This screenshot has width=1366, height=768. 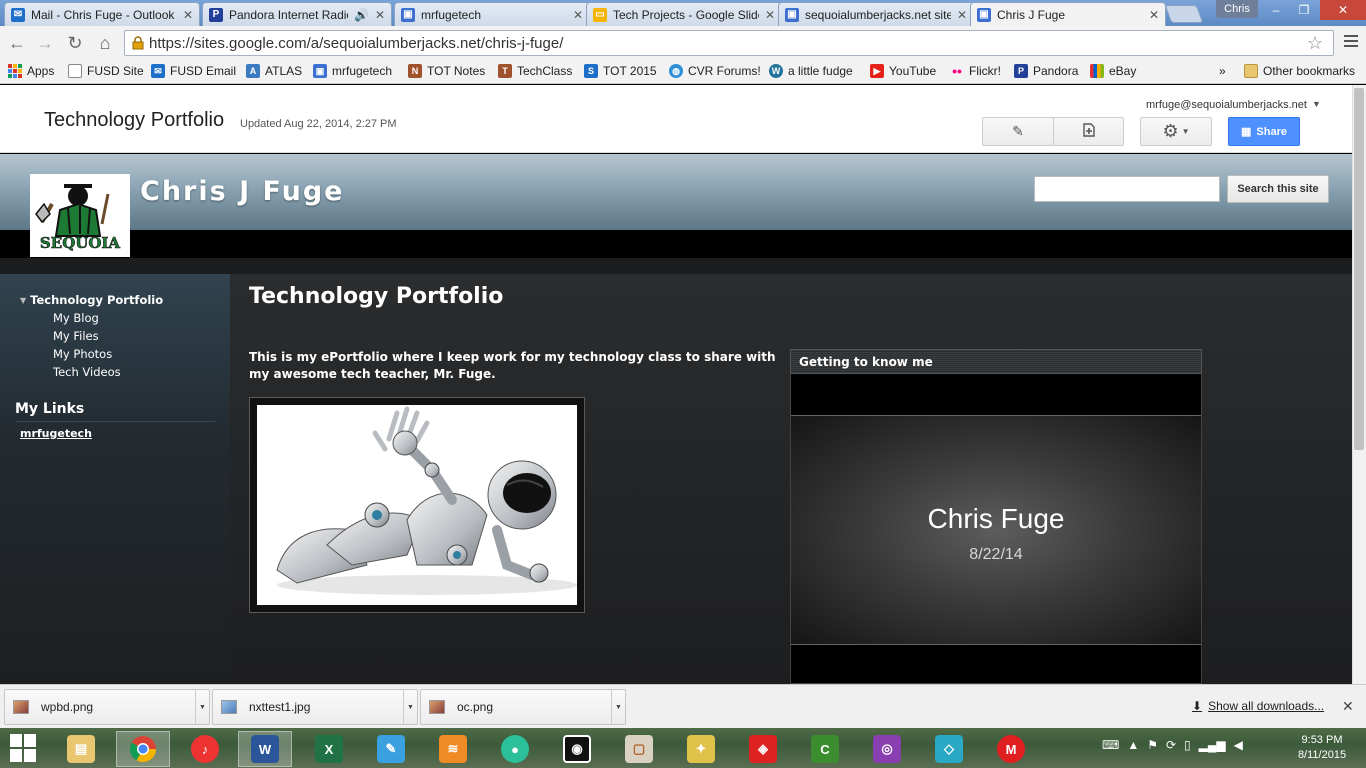 I want to click on robot-image, so click(x=417, y=505).